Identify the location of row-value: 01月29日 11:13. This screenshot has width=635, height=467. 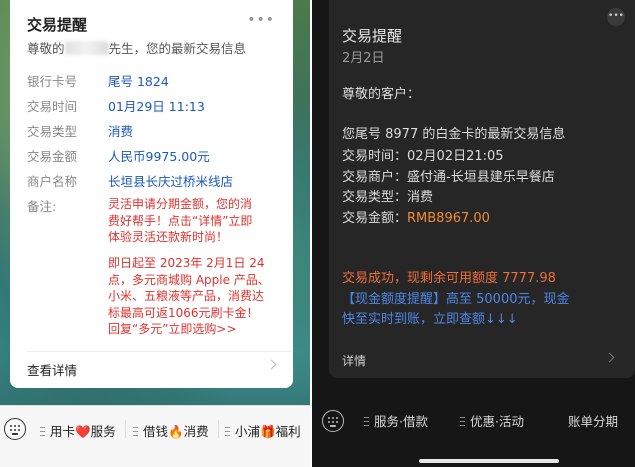
(156, 106).